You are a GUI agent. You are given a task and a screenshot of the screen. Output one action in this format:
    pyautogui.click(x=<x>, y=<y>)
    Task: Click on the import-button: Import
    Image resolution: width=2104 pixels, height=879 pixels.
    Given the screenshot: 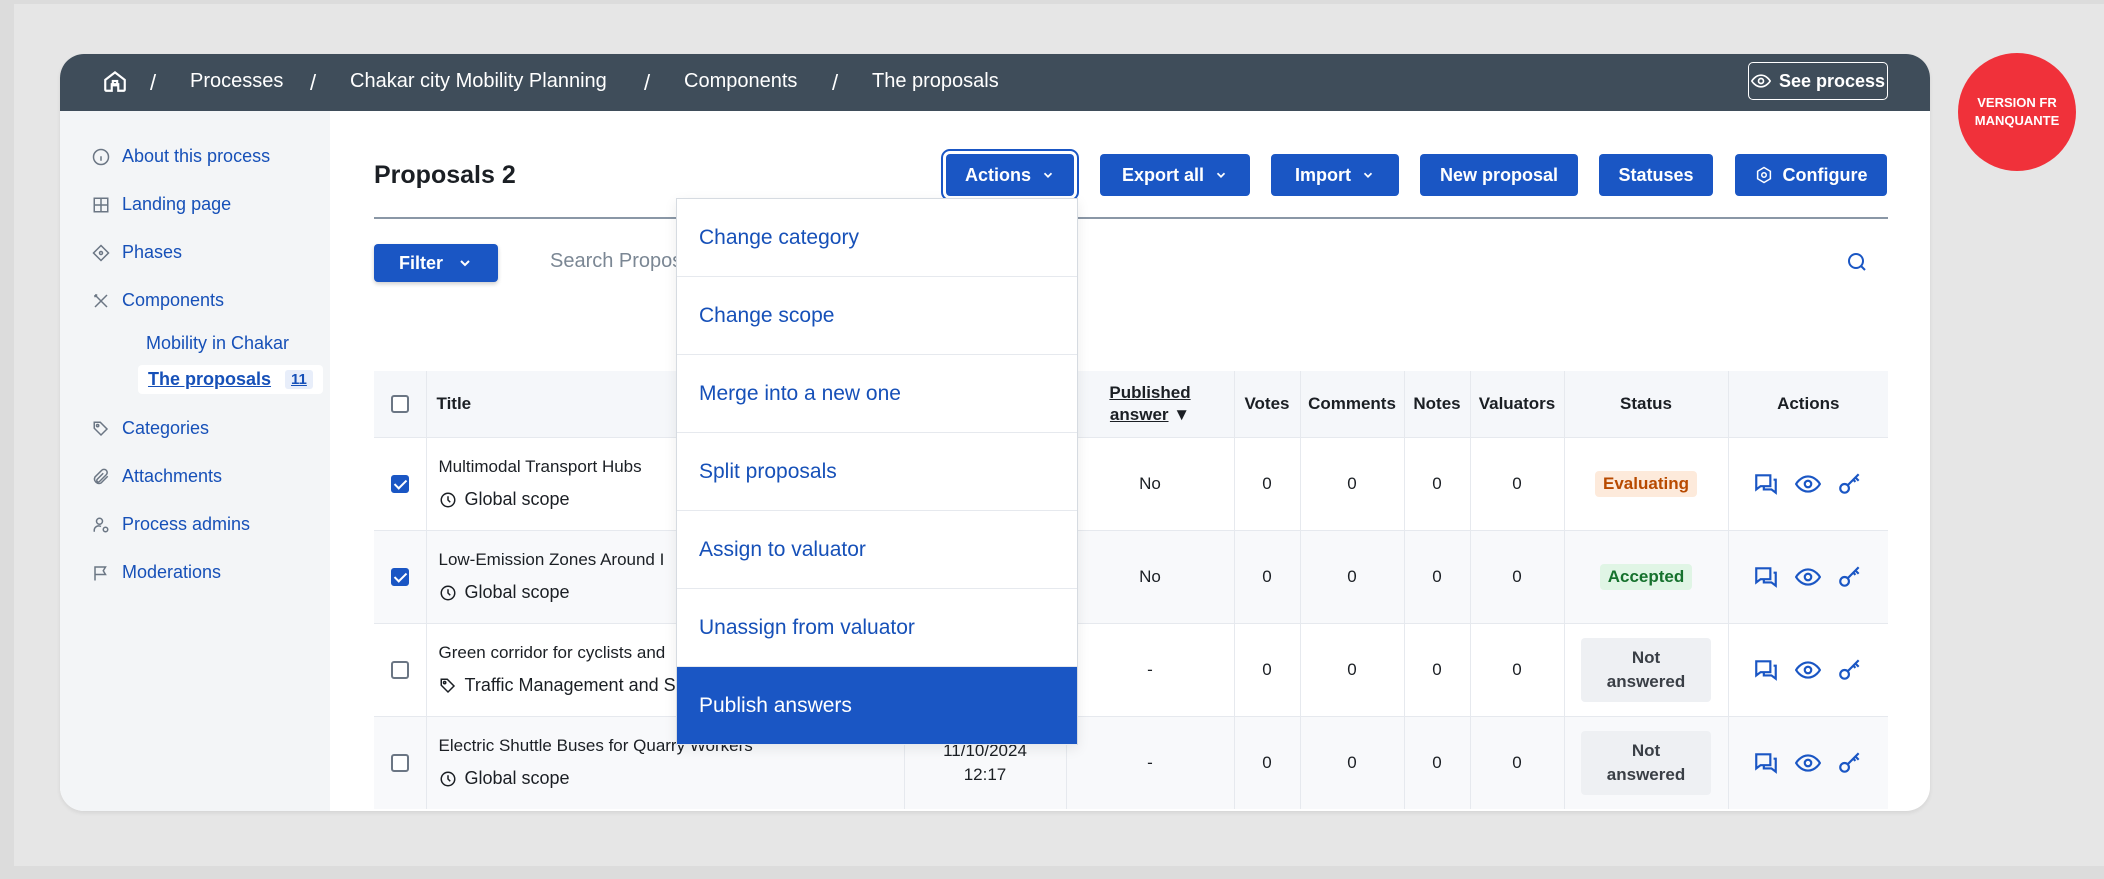 What is the action you would take?
    pyautogui.click(x=1335, y=175)
    